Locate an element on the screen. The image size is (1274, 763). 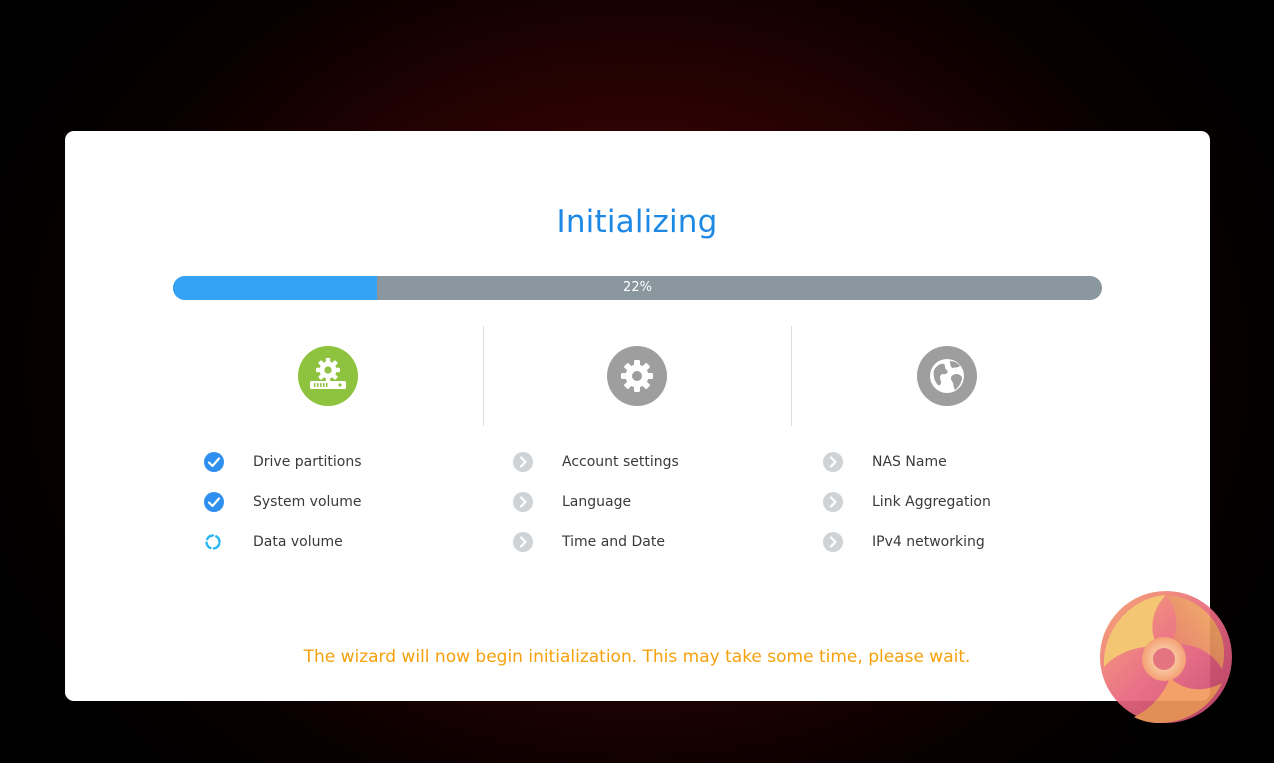
step-label: Drive partitions is located at coordinates (307, 462).